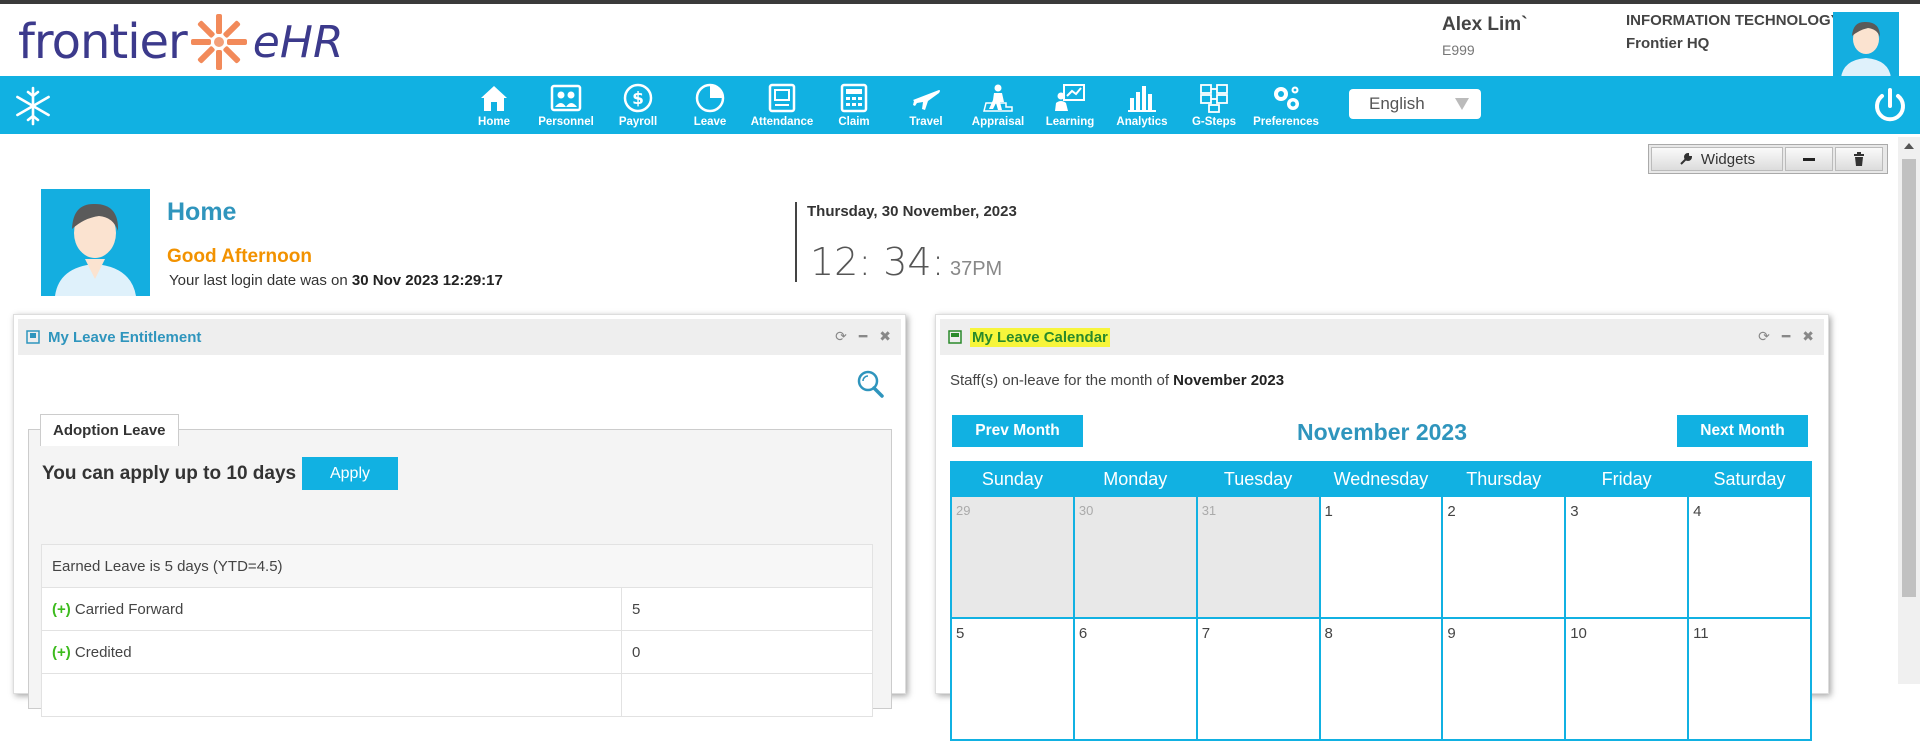 The width and height of the screenshot is (1920, 741). I want to click on nav-preferences: Preferences, so click(1286, 105).